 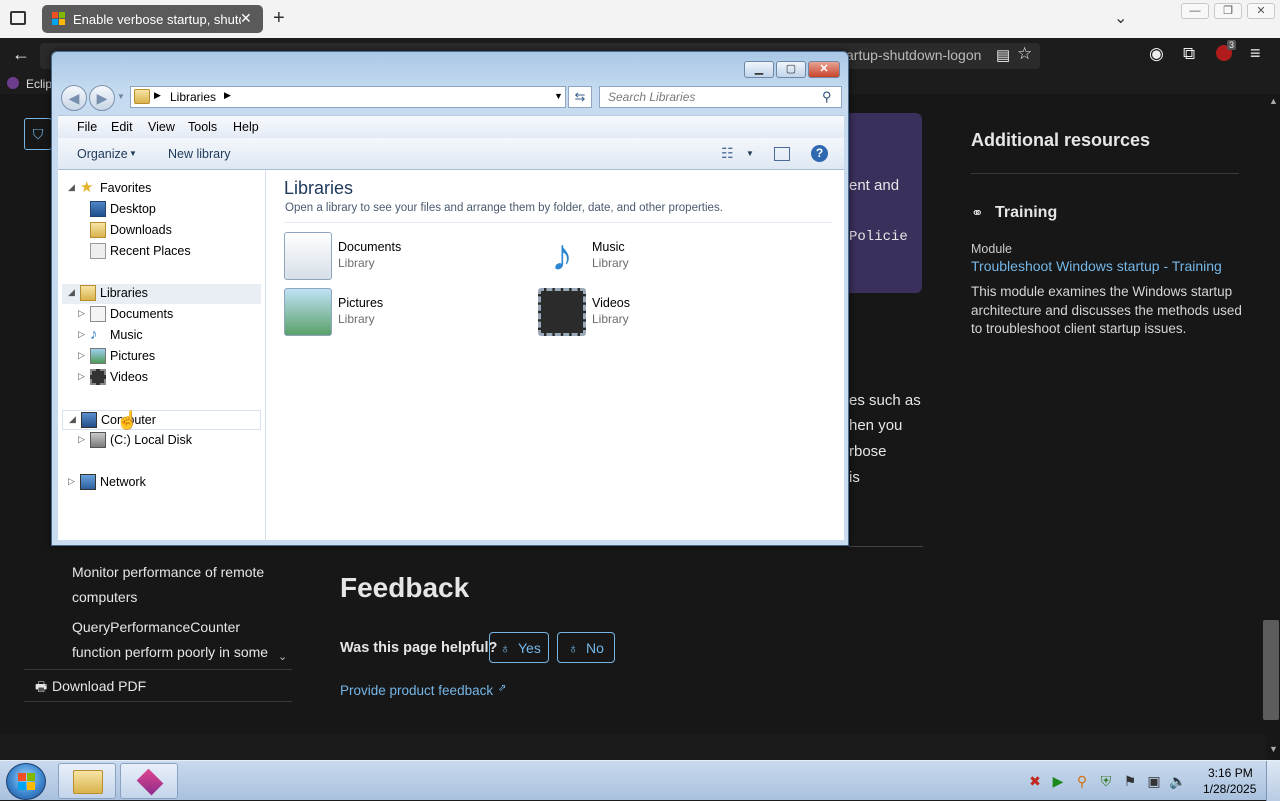 What do you see at coordinates (177, 585) in the screenshot?
I see `toc-link: Monitor performance of remote computers` at bounding box center [177, 585].